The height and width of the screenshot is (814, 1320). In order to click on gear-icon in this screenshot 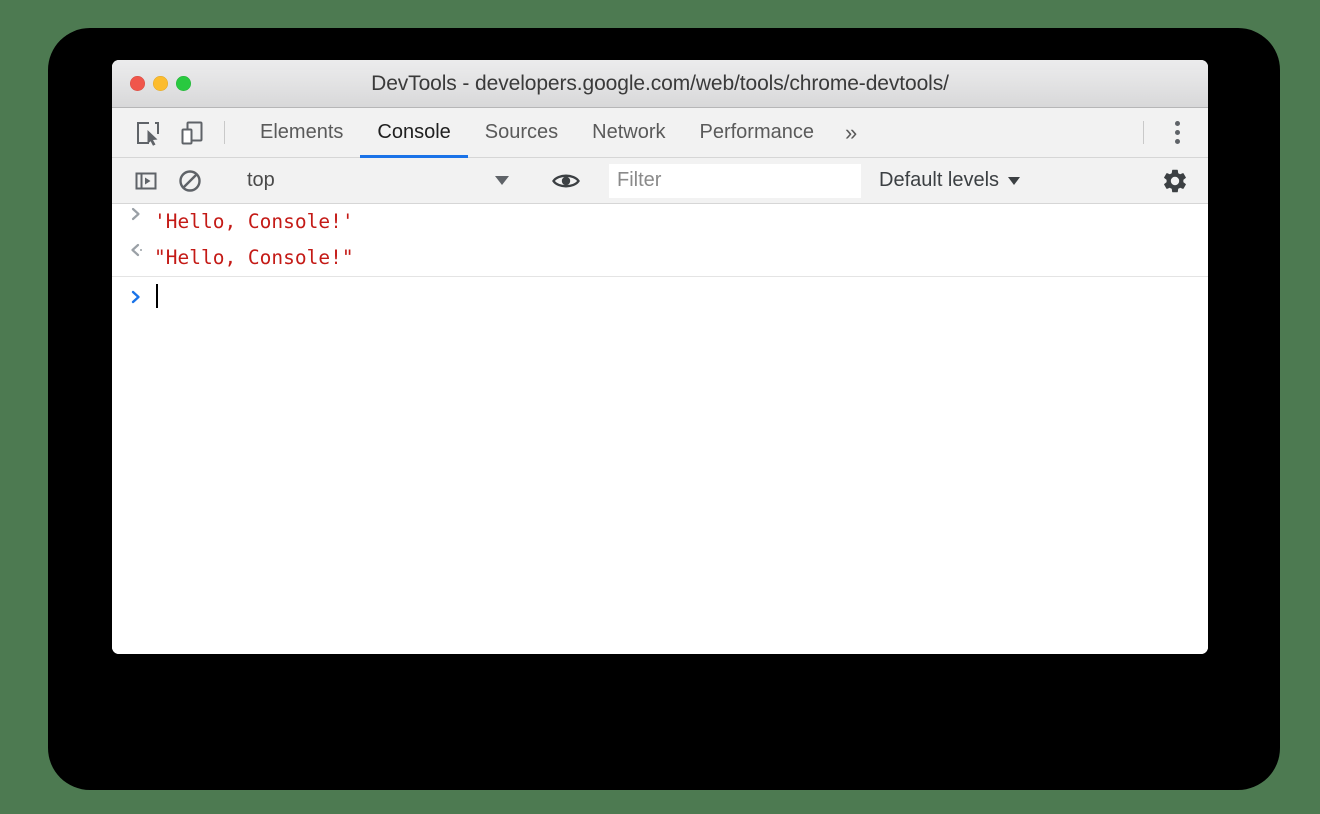, I will do `click(1175, 181)`.